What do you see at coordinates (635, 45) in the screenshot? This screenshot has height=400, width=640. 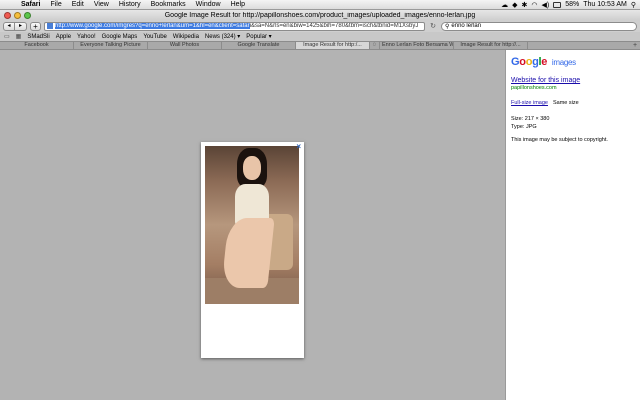 I see `new-tab-button: +` at bounding box center [635, 45].